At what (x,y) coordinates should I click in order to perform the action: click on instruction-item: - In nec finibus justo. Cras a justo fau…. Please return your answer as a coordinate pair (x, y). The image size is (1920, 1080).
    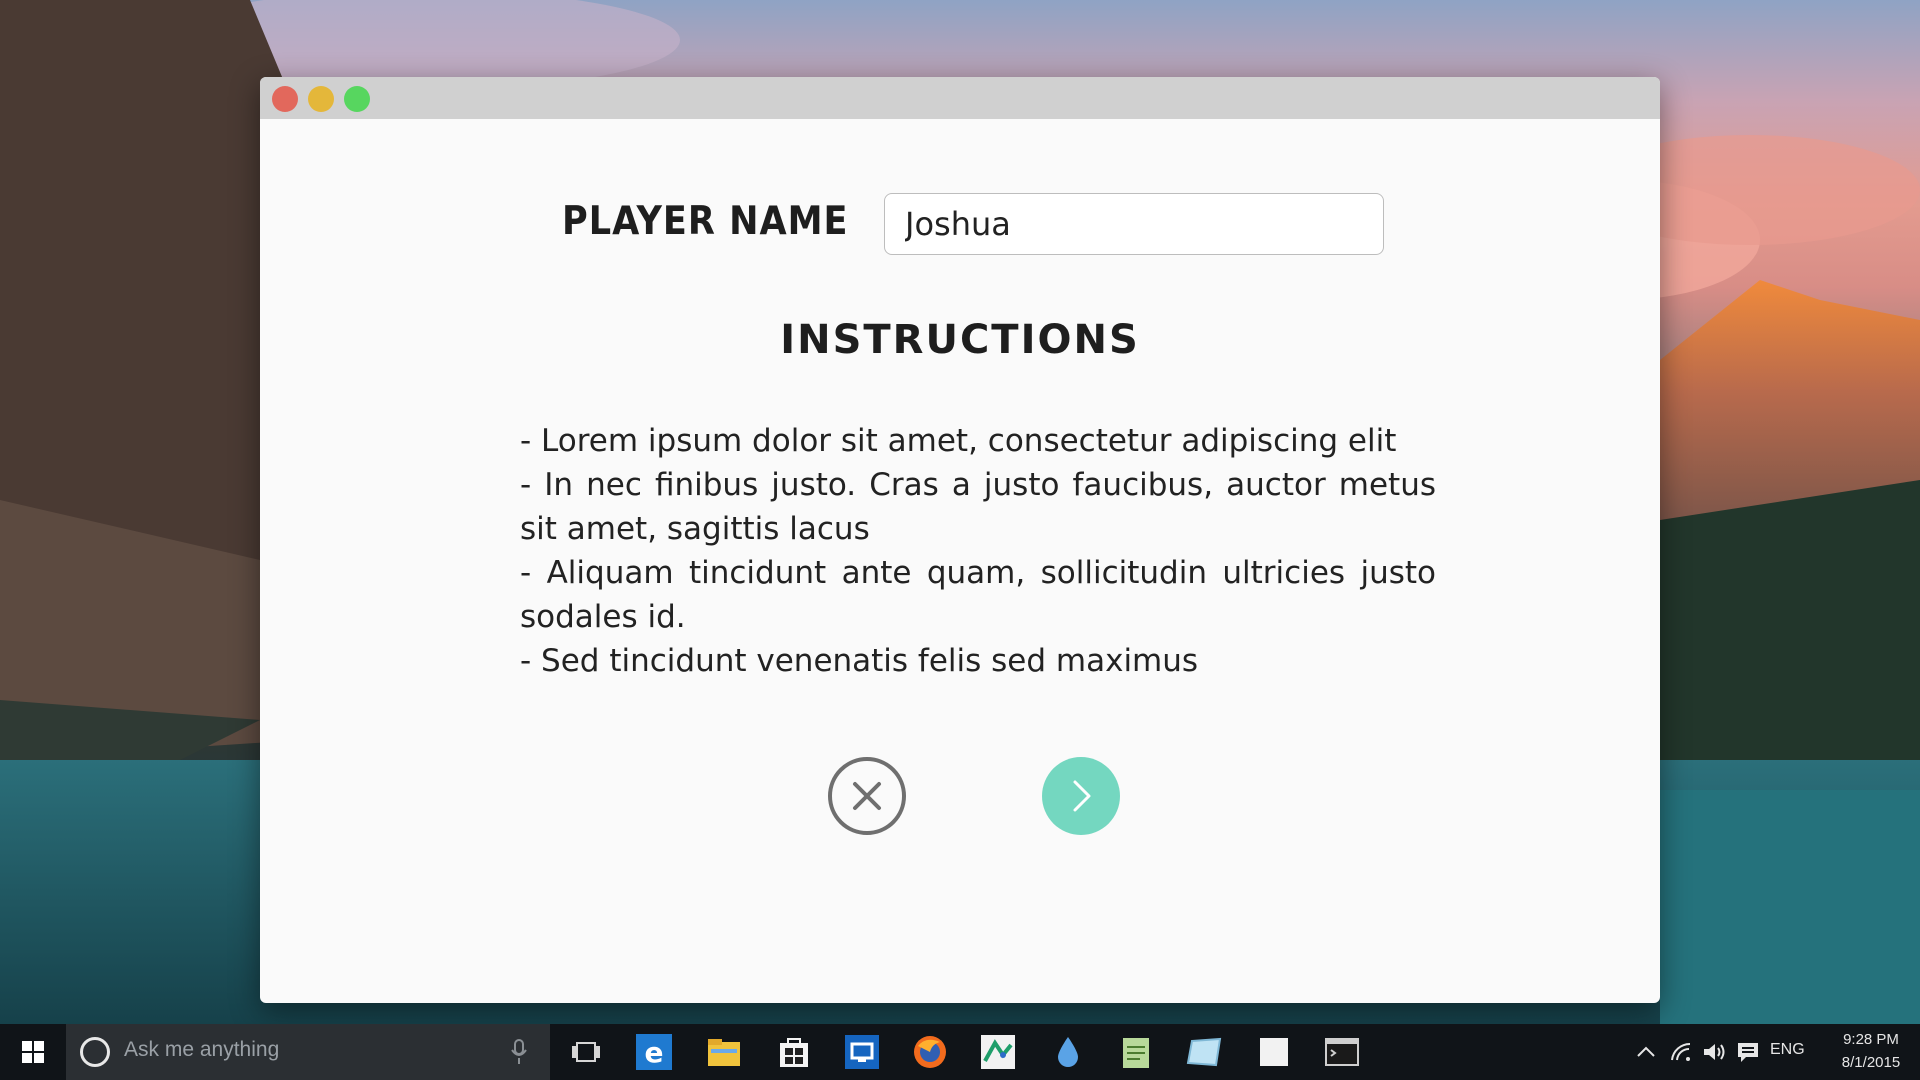
    Looking at the image, I should click on (978, 507).